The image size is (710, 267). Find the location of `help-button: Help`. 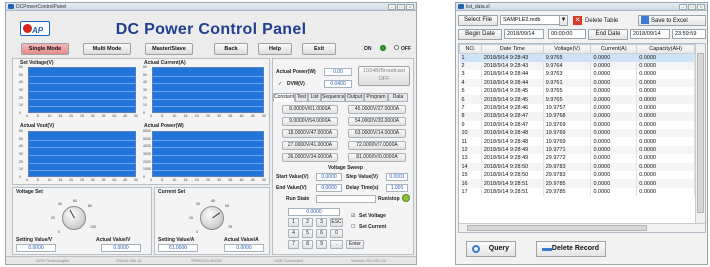

help-button: Help is located at coordinates (275, 49).